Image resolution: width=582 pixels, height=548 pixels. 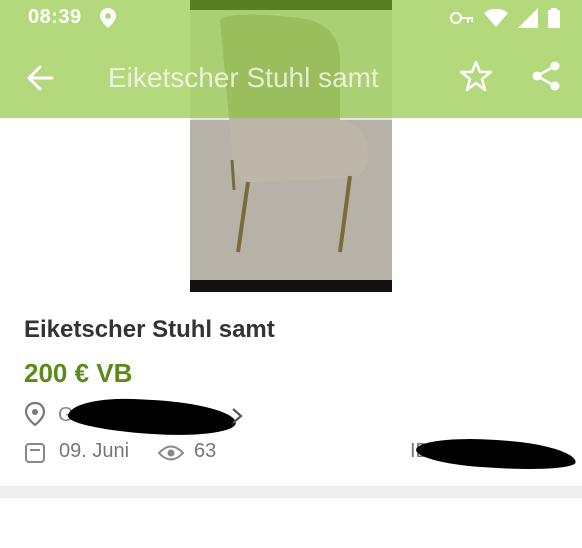 I want to click on listing-price: 200 € VB, so click(x=78, y=373).